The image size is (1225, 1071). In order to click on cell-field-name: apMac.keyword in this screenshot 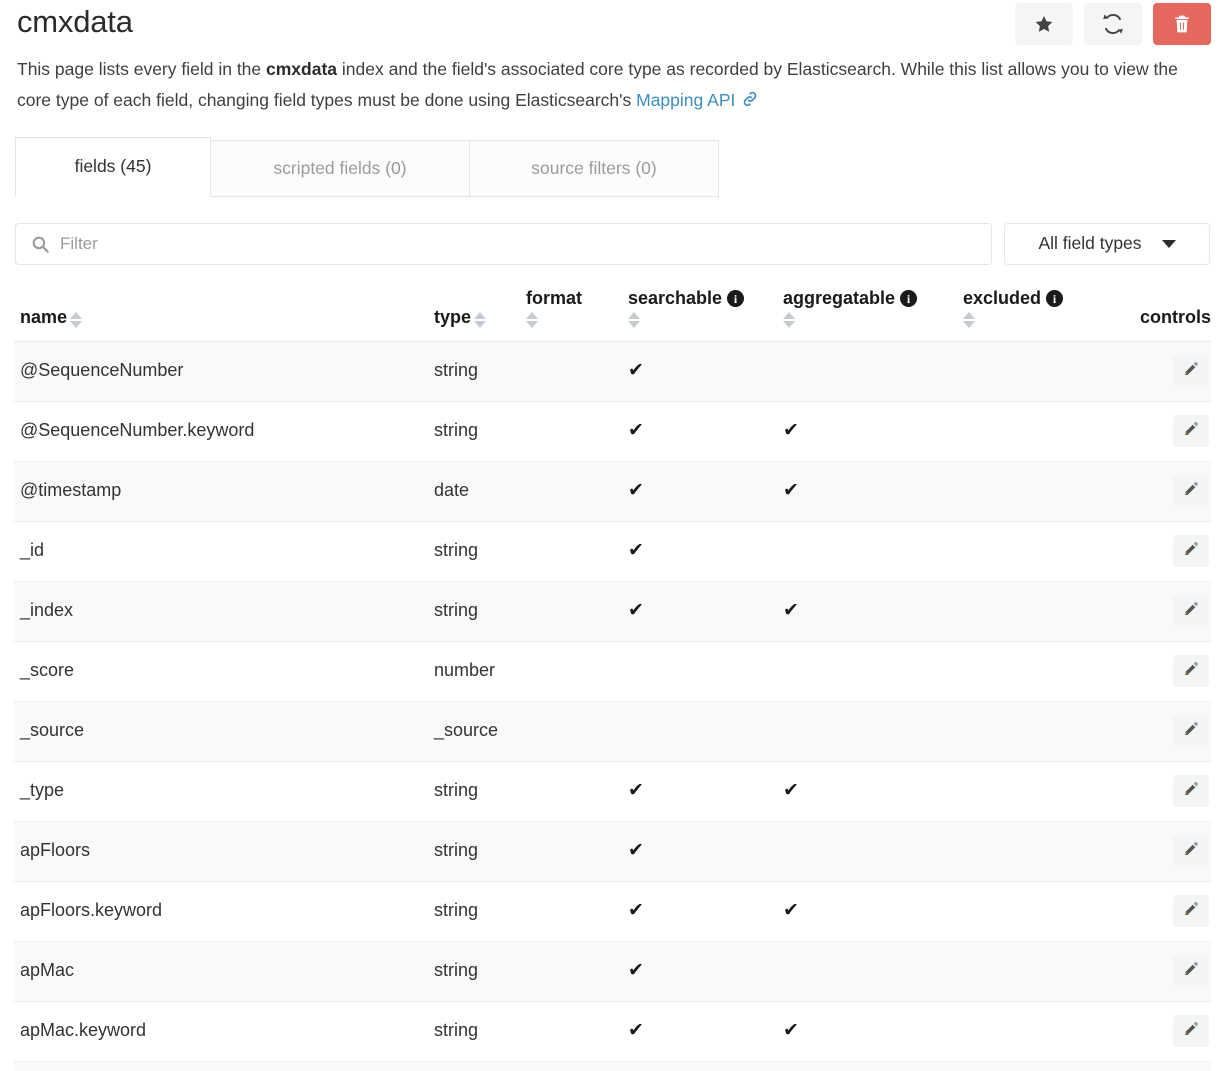, I will do `click(224, 1031)`.